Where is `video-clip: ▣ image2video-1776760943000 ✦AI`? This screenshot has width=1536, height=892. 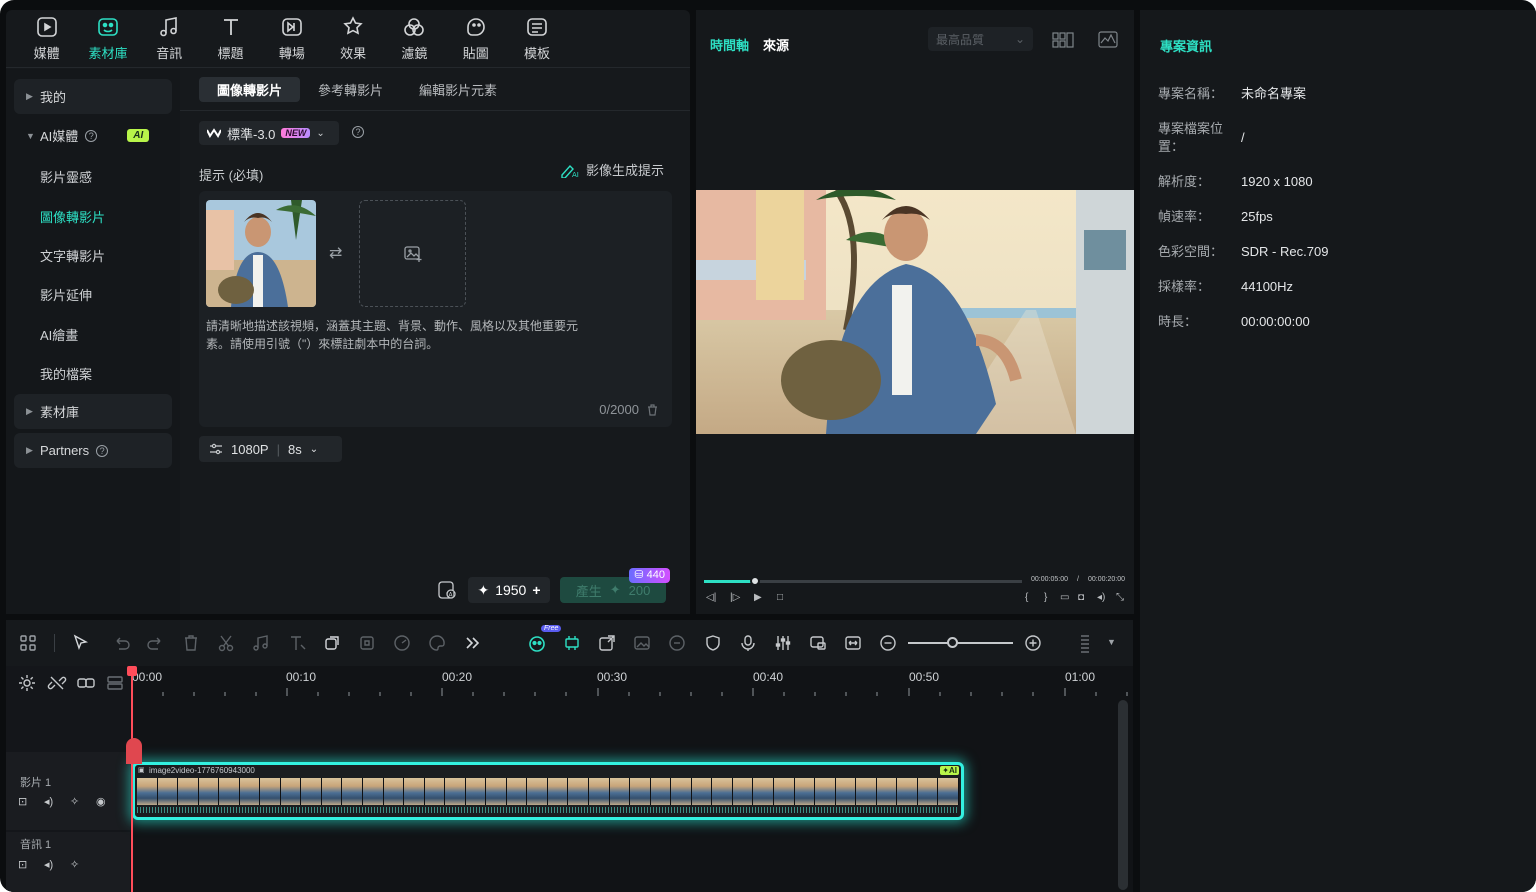 video-clip: ▣ image2video-1776760943000 ✦AI is located at coordinates (548, 791).